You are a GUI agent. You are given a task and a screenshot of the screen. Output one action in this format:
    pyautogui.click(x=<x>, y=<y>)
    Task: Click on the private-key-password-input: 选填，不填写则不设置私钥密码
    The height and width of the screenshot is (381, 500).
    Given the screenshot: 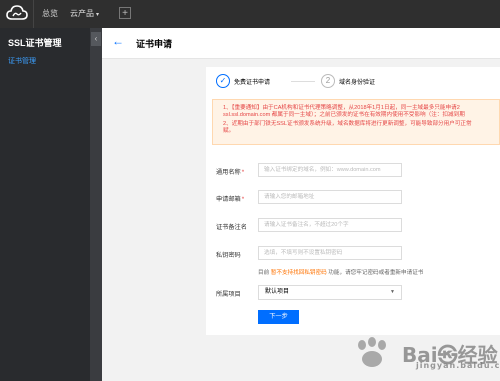 What is the action you would take?
    pyautogui.click(x=330, y=253)
    